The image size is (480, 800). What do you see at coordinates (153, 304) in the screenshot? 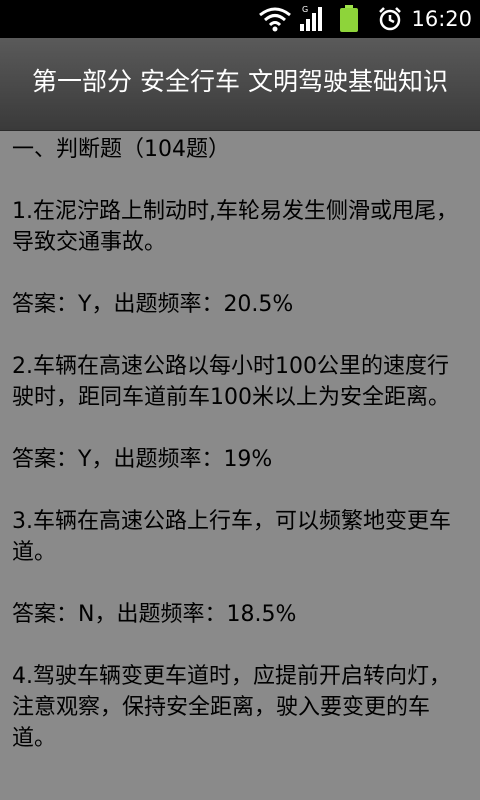
I see `answer-1: 答案：Y，出题频率：20.5%` at bounding box center [153, 304].